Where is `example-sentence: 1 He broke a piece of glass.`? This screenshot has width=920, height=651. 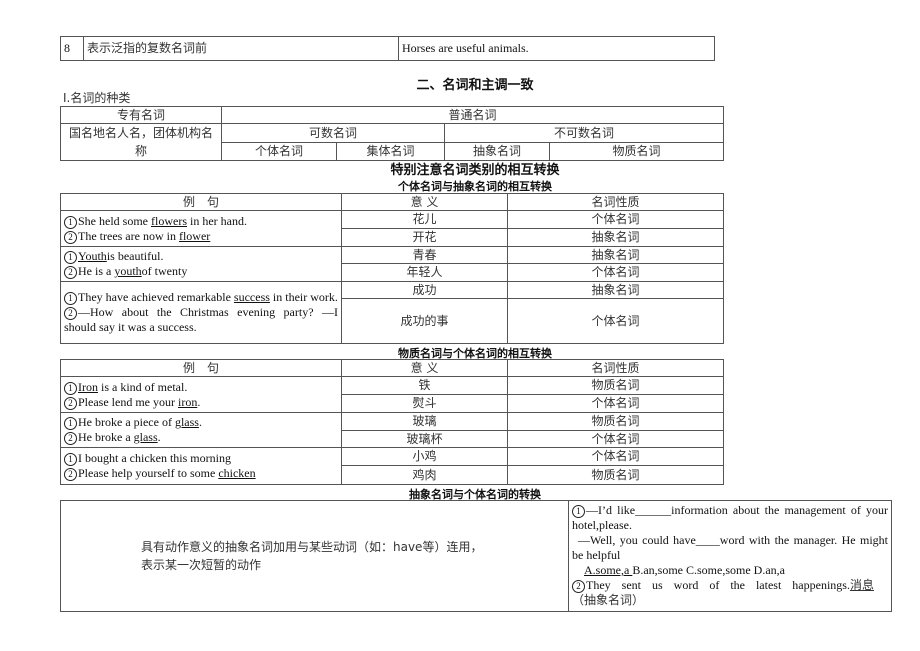 example-sentence: 1 He broke a piece of glass. is located at coordinates (201, 422).